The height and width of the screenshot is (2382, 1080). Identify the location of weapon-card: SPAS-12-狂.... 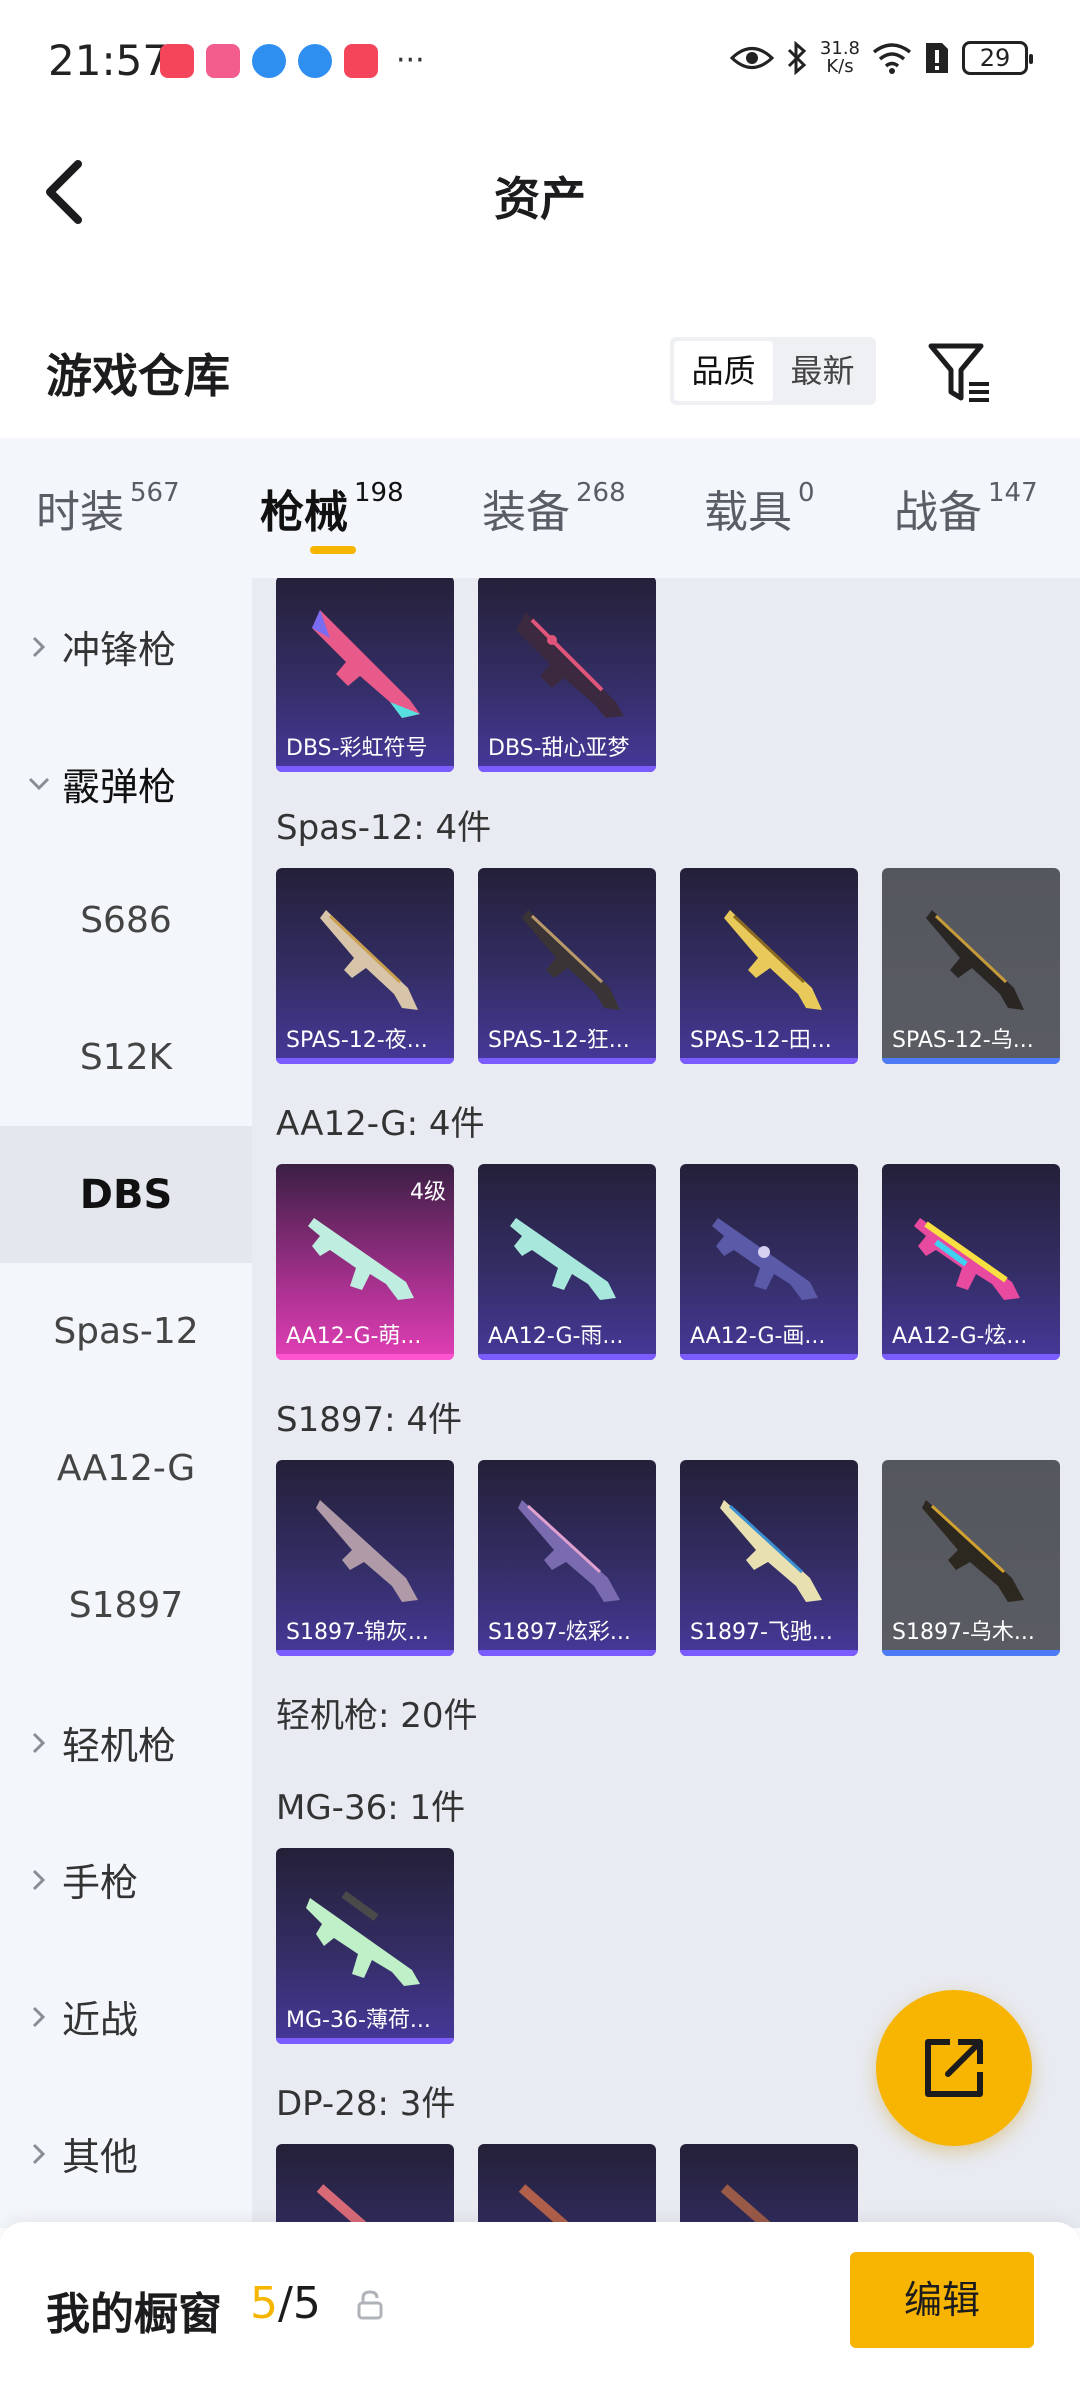
(567, 966).